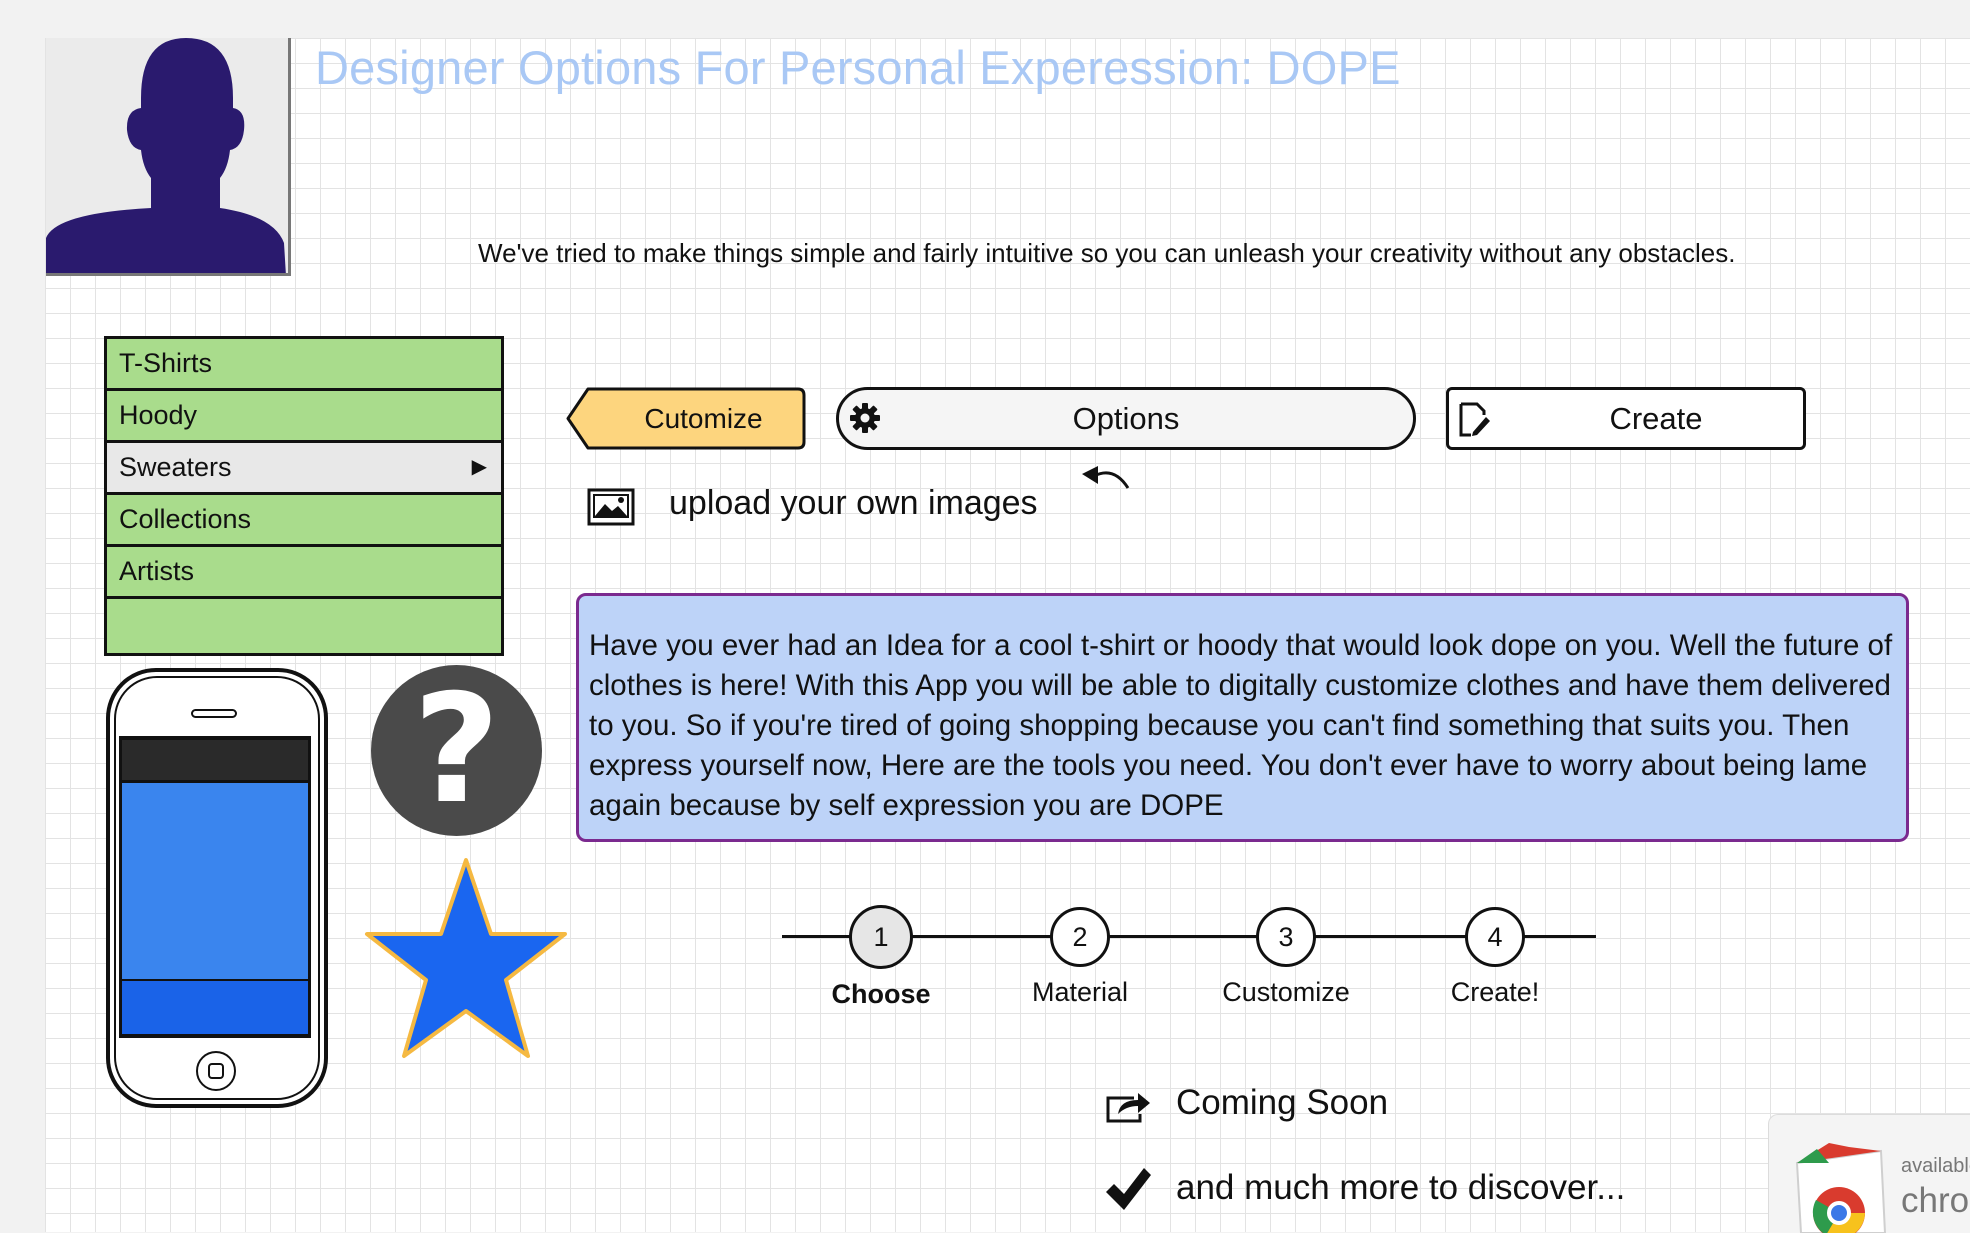 This screenshot has height=1233, width=1970. What do you see at coordinates (703, 418) in the screenshot?
I see `customize-button-label: Cutomize` at bounding box center [703, 418].